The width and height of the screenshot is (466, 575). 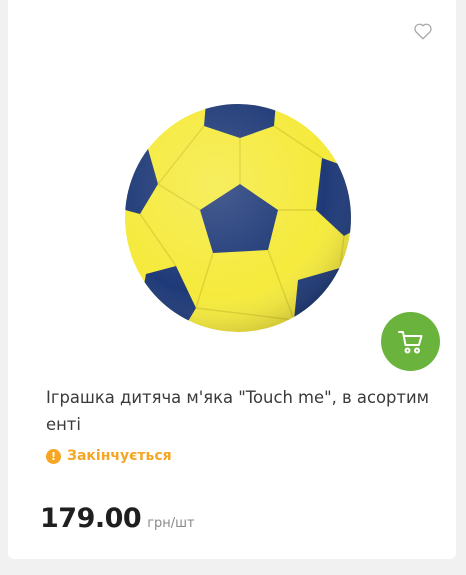 I want to click on add-to-cart-button, so click(x=410, y=341).